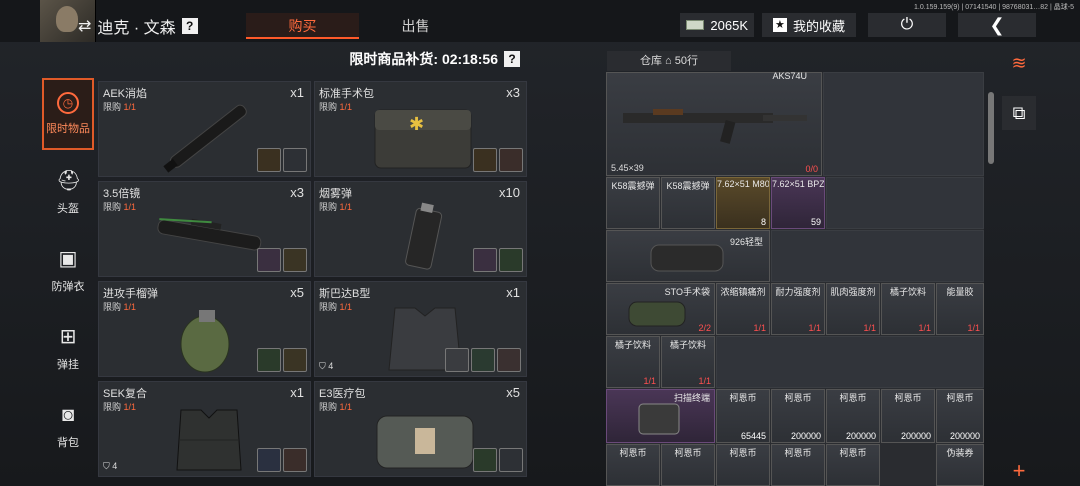 The height and width of the screenshot is (486, 1080). Describe the element at coordinates (743, 203) in the screenshot. I see `warehouse-item: 7.62×51 M80 8` at that location.